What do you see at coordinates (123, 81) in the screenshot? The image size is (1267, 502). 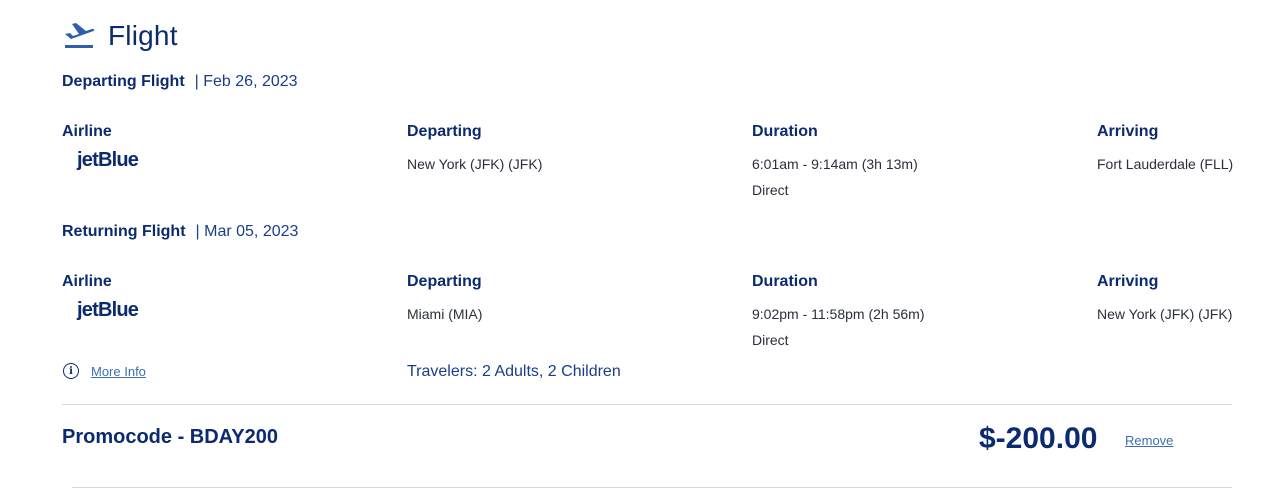 I see `departing-flight-label: Departing Flight` at bounding box center [123, 81].